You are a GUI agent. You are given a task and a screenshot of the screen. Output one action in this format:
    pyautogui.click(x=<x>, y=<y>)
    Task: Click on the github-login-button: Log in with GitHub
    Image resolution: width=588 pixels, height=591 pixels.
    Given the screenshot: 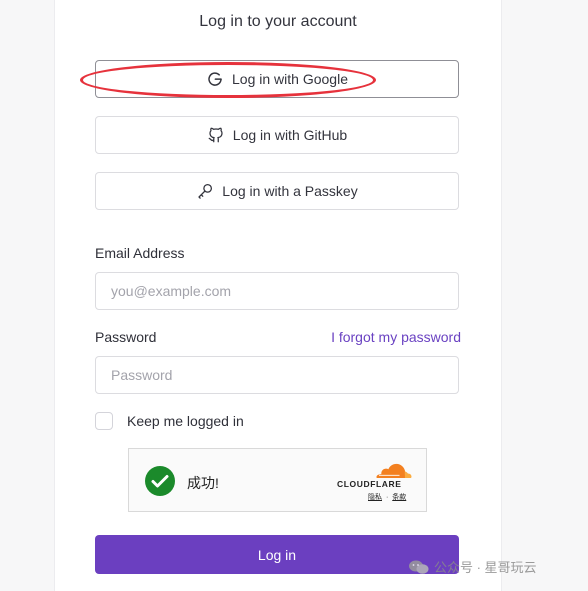 What is the action you would take?
    pyautogui.click(x=277, y=135)
    